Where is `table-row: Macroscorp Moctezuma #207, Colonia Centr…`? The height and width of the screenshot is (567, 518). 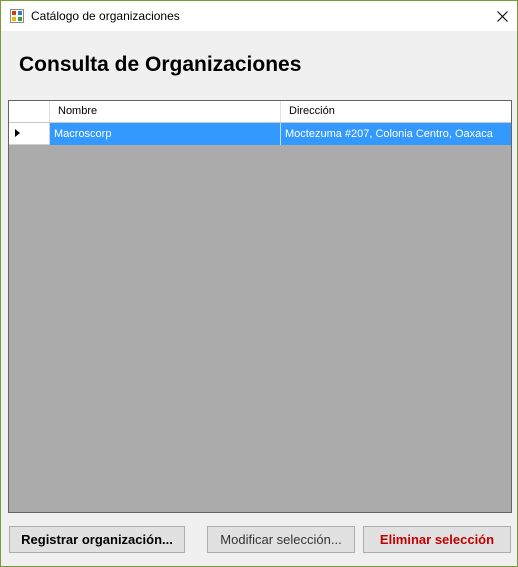 table-row: Macroscorp Moctezuma #207, Colonia Centr… is located at coordinates (260, 134).